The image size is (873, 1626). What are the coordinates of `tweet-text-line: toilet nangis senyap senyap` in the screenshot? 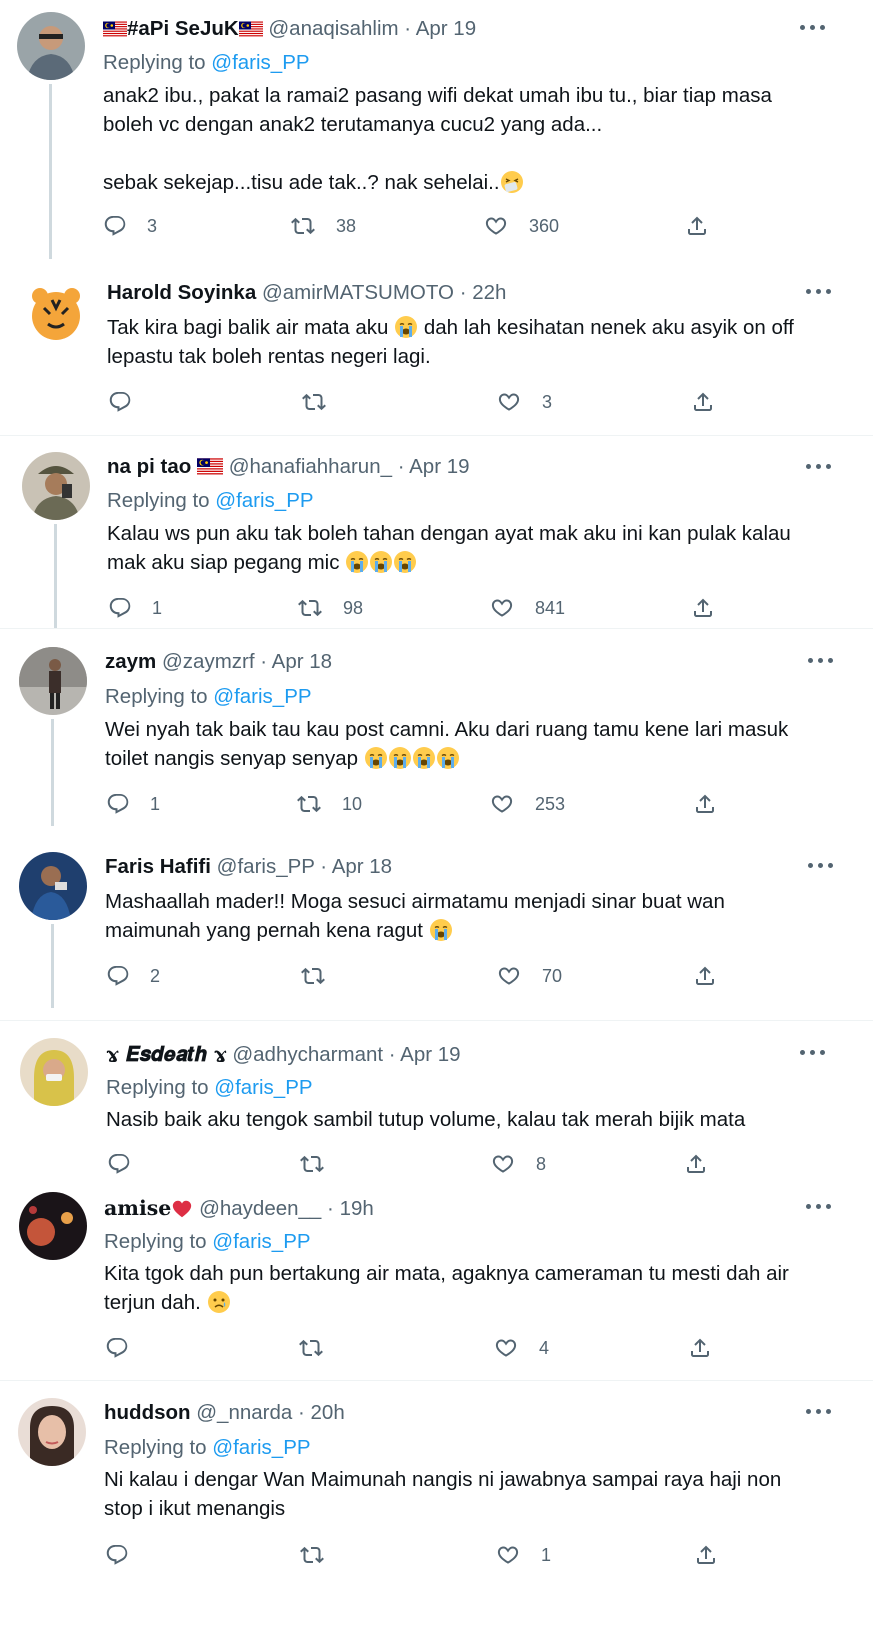 It's located at (232, 758).